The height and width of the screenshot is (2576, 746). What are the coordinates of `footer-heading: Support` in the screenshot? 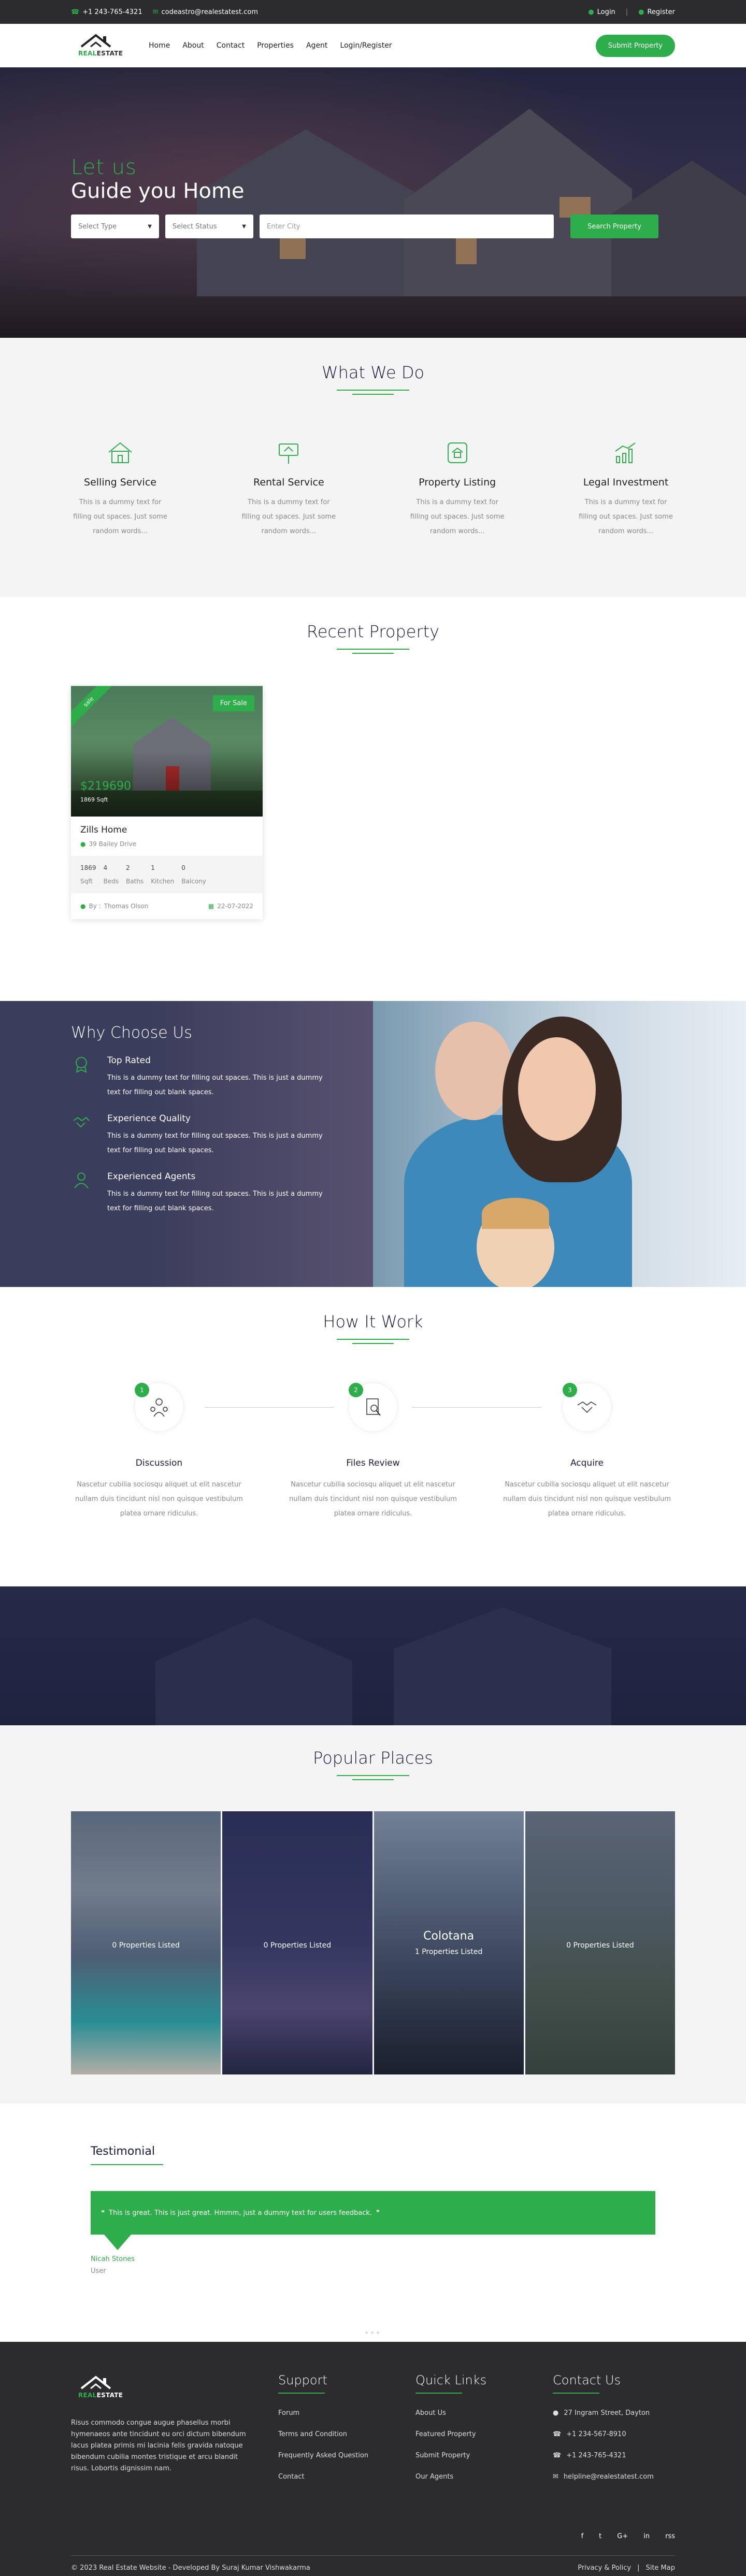 It's located at (302, 2380).